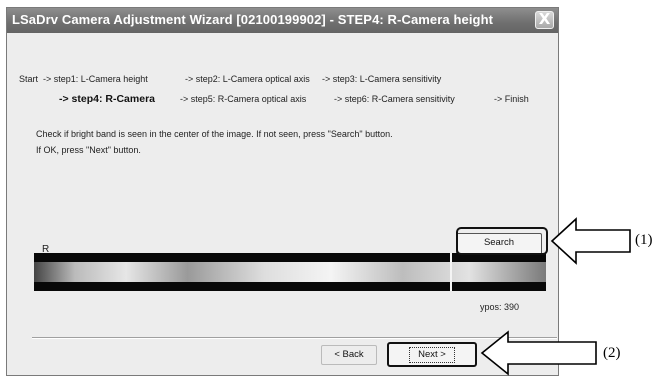 This screenshot has width=664, height=376. Describe the element at coordinates (511, 99) in the screenshot. I see `step-finish: -> Finish` at that location.